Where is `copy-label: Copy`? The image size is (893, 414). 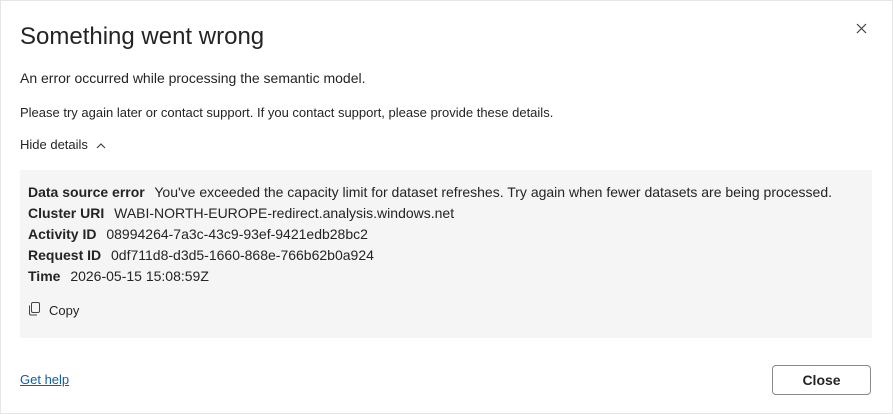
copy-label: Copy is located at coordinates (64, 310).